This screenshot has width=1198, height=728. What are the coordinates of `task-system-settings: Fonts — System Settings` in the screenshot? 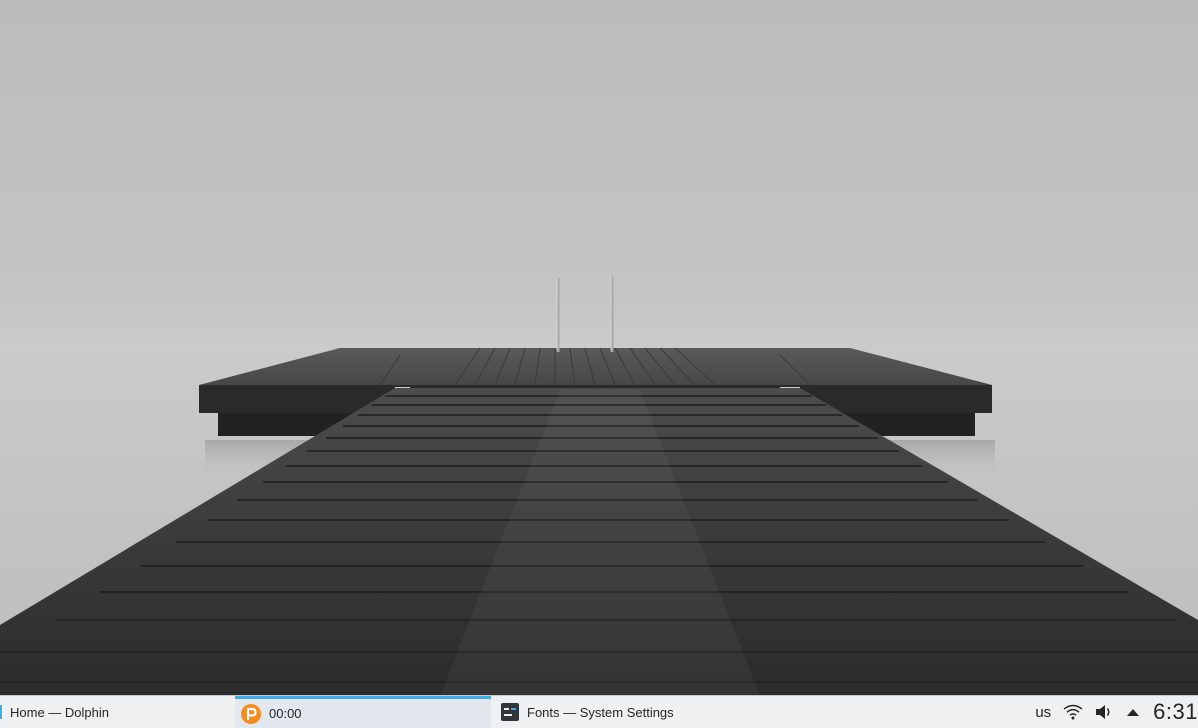 It's located at (623, 712).